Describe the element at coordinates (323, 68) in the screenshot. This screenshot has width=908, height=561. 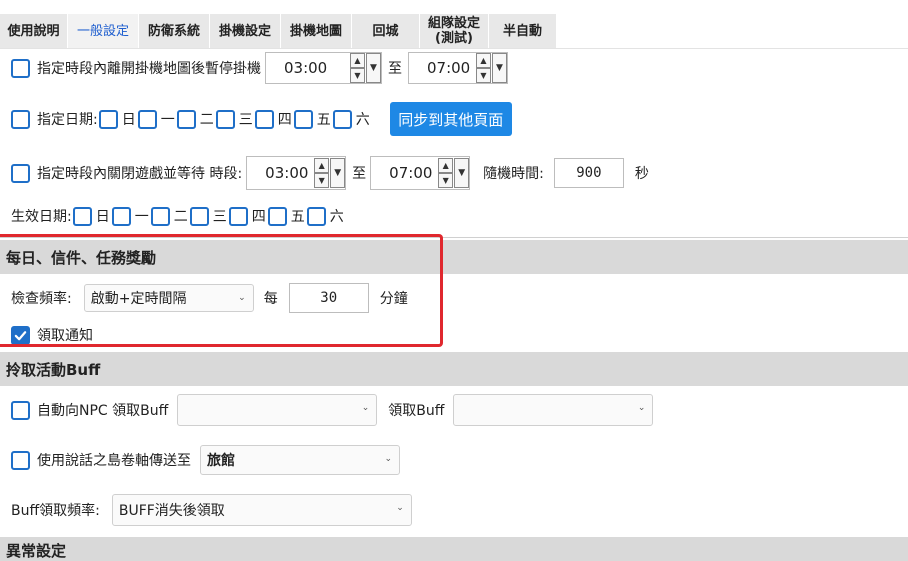
I see `leave-map-start-time: 03:00 ▲ ▼ ▼` at that location.